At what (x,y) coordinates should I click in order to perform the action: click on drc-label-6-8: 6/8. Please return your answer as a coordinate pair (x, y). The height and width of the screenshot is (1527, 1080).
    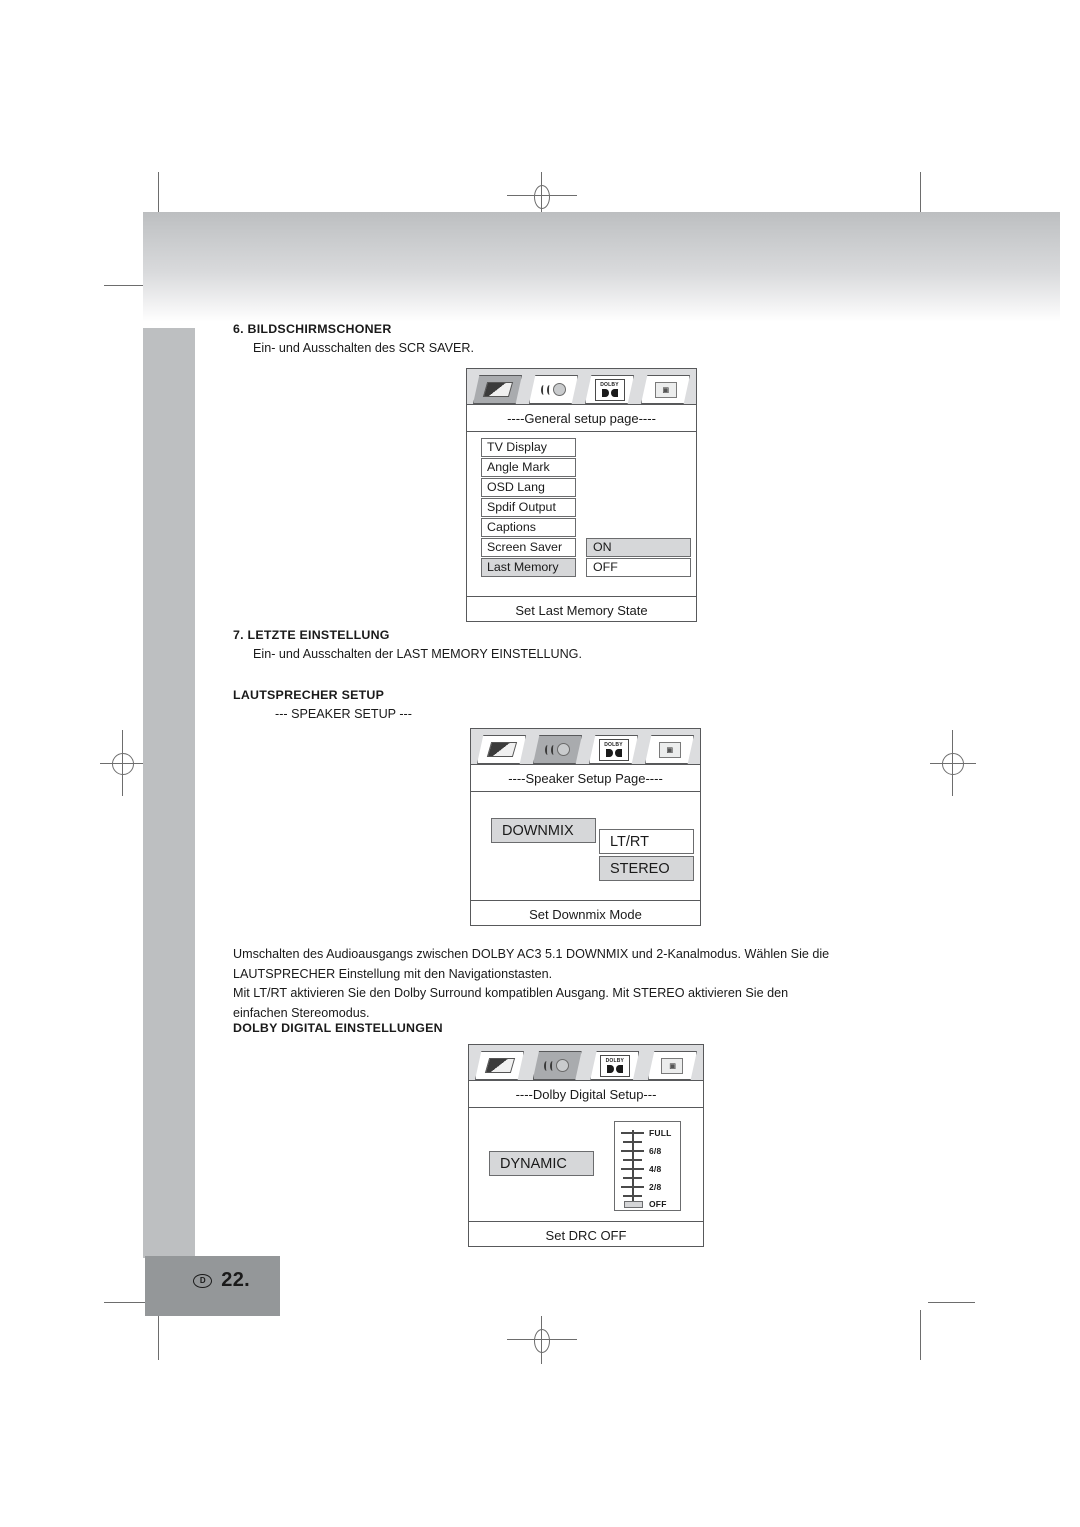
    Looking at the image, I should click on (655, 1151).